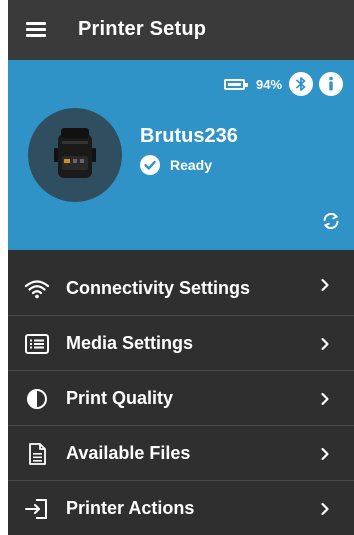 The image size is (354, 535). I want to click on status-text: Ready, so click(191, 165).